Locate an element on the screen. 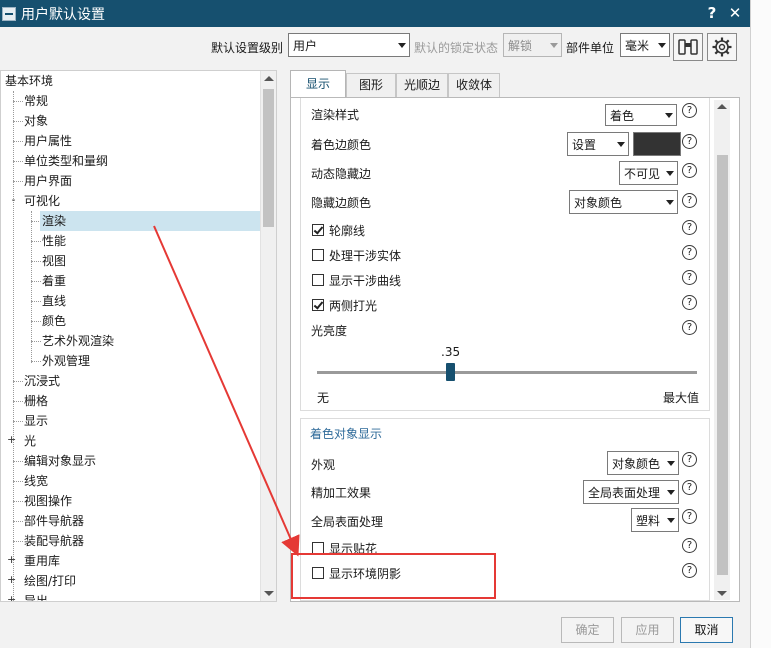 The height and width of the screenshot is (648, 771). tree-item: 视图 is located at coordinates (54, 261).